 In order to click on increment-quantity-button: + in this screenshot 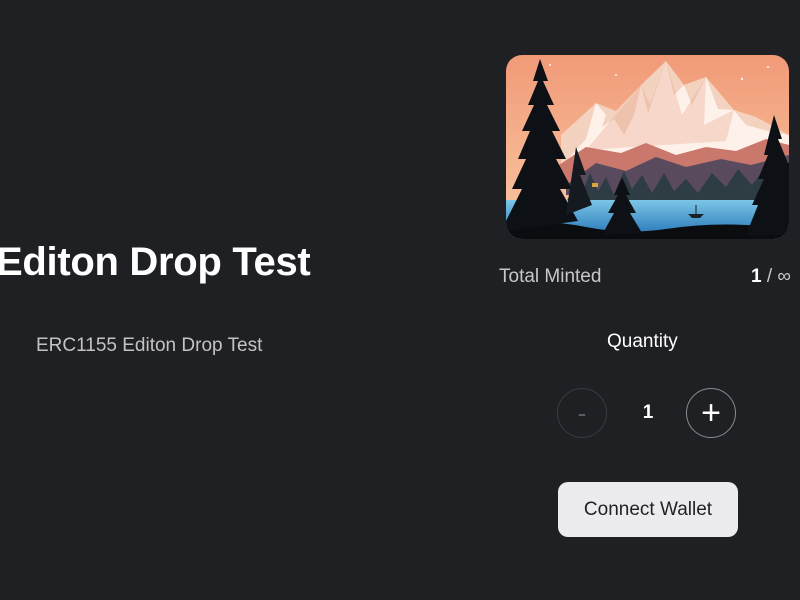, I will do `click(711, 413)`.